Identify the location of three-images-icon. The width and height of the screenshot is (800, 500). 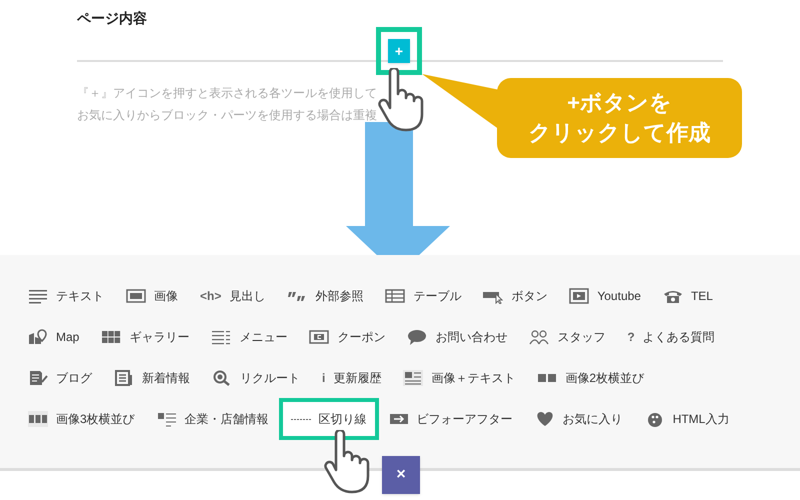
(38, 419).